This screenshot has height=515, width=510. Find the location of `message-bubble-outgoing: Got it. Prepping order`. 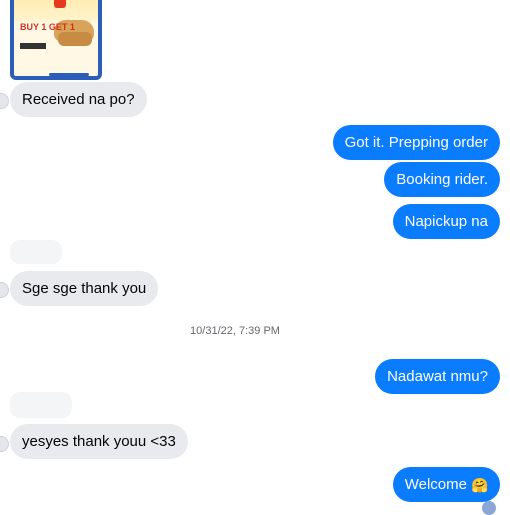

message-bubble-outgoing: Got it. Prepping order is located at coordinates (416, 142).